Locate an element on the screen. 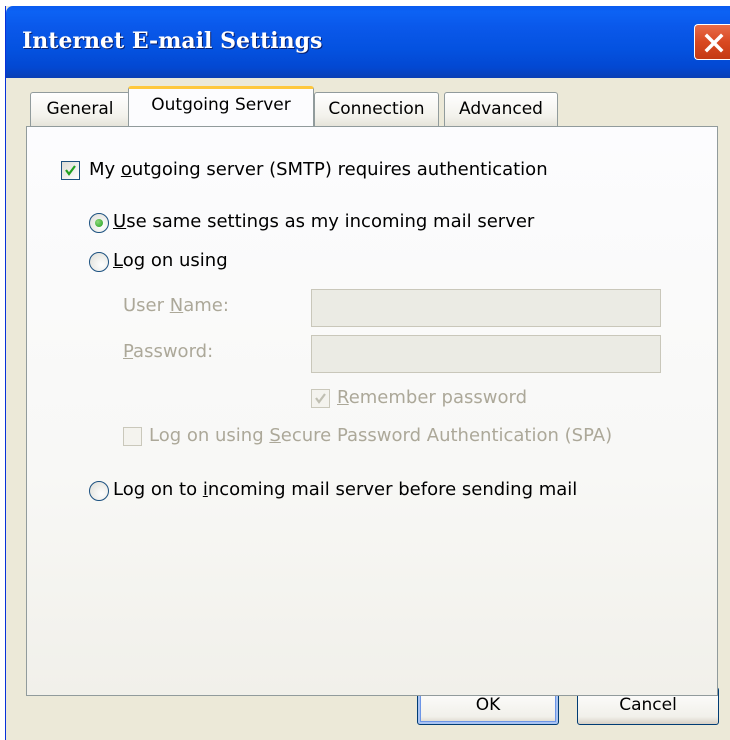 Image resolution: width=730 pixels, height=740 pixels. close-icon is located at coordinates (714, 43).